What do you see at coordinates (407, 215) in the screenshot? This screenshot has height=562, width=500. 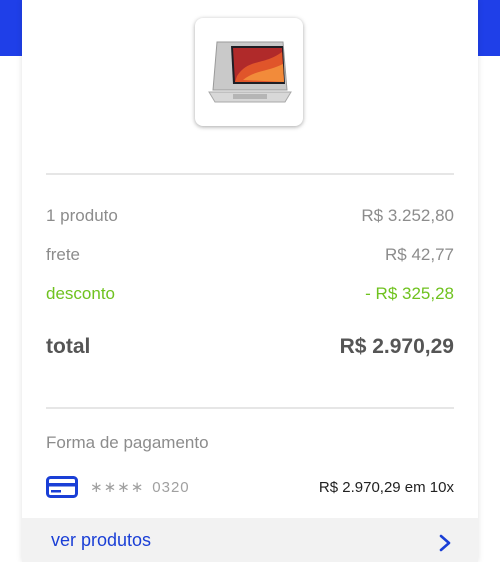 I see `products-value: R$ 3.252,80` at bounding box center [407, 215].